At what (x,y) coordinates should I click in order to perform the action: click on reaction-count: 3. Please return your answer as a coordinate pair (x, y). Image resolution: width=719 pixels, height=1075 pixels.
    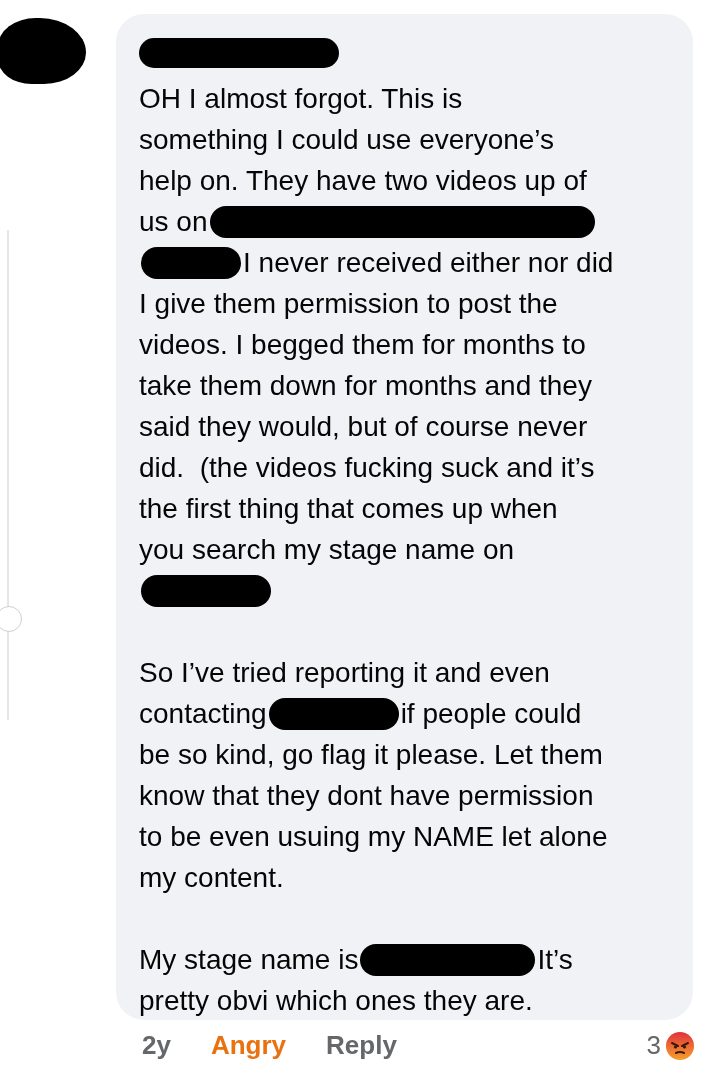
    Looking at the image, I should click on (653, 1045).